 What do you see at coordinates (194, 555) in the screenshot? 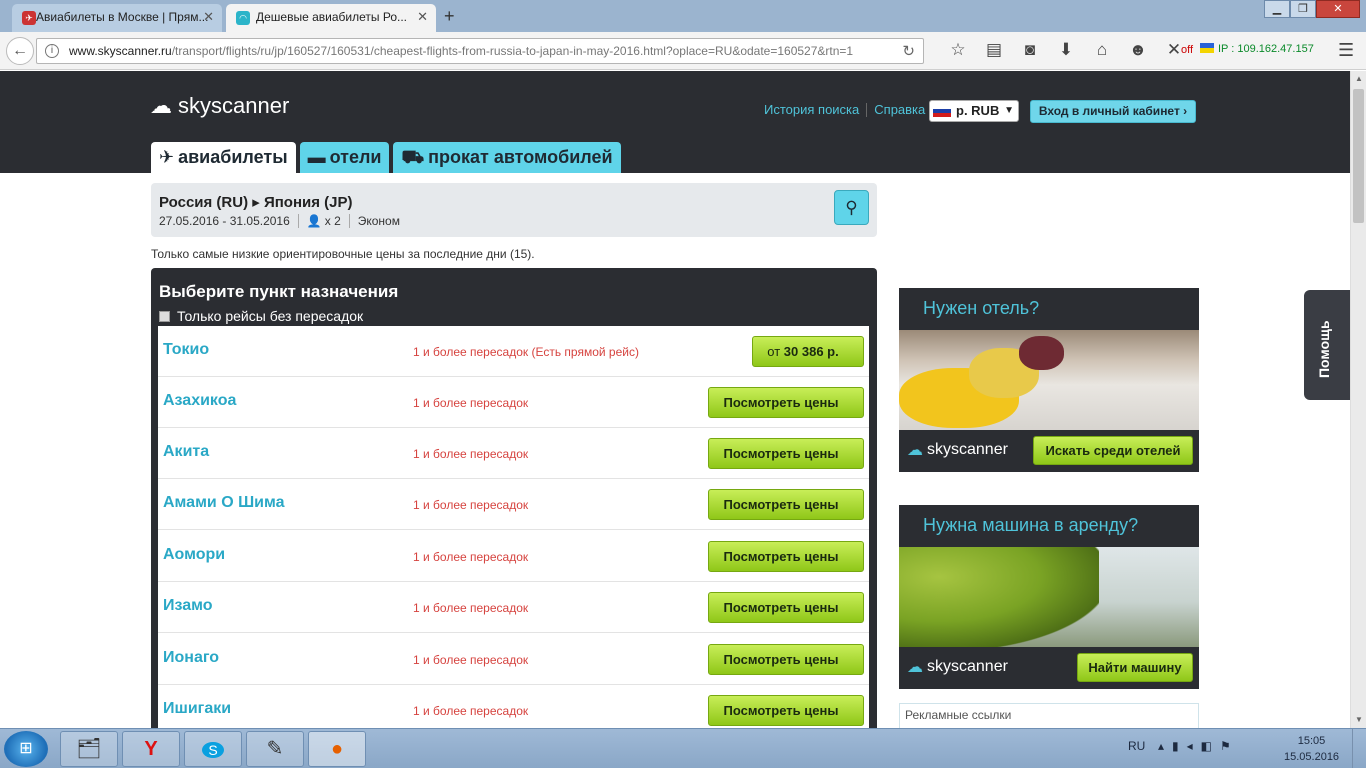
I see `destination-city: Аомори` at bounding box center [194, 555].